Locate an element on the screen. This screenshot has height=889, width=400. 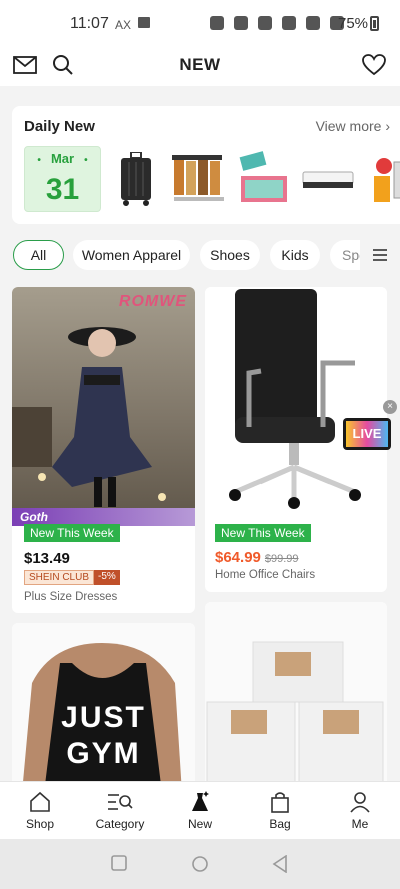
date-box: Mar 31 is located at coordinates (62, 179).